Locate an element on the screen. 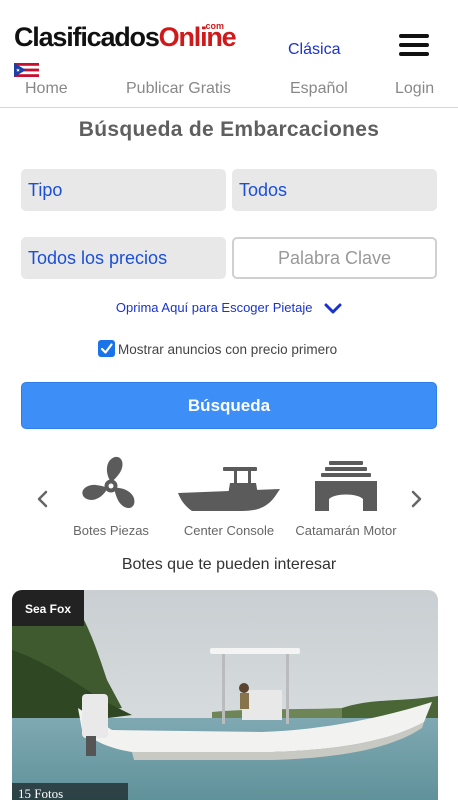 Image resolution: width=458 pixels, height=800 pixels. search-button: Búsqueda is located at coordinates (229, 405).